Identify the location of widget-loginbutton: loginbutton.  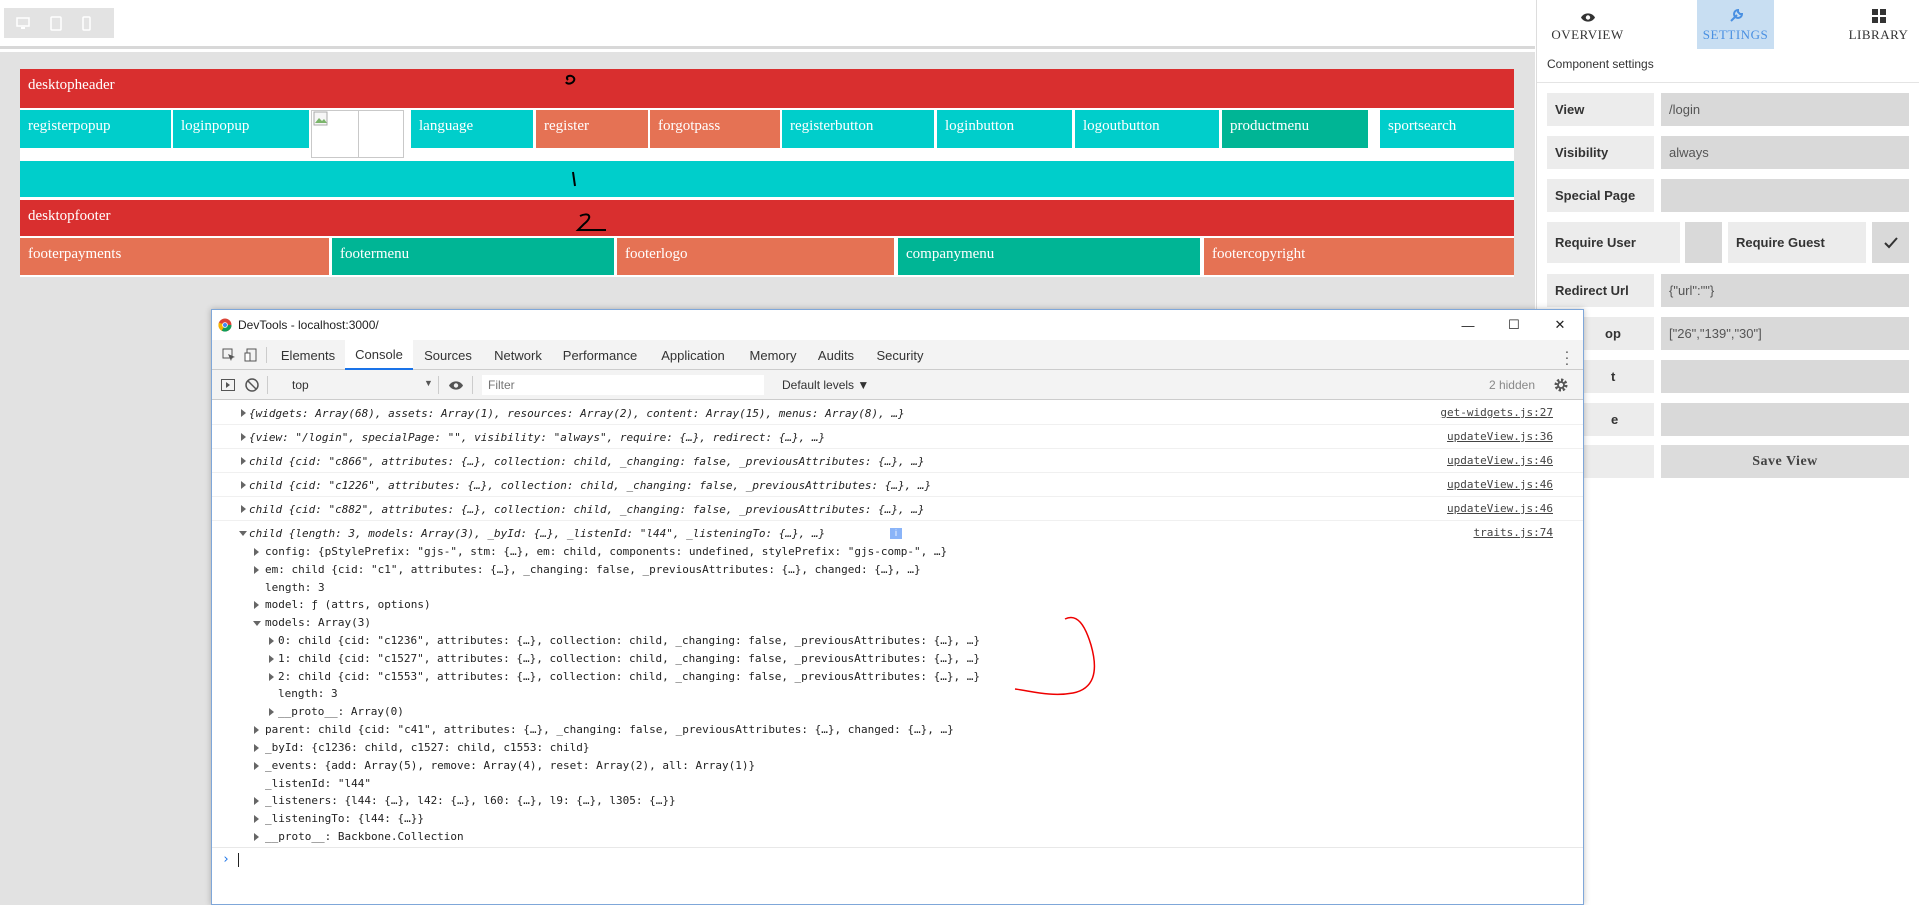
(1004, 129).